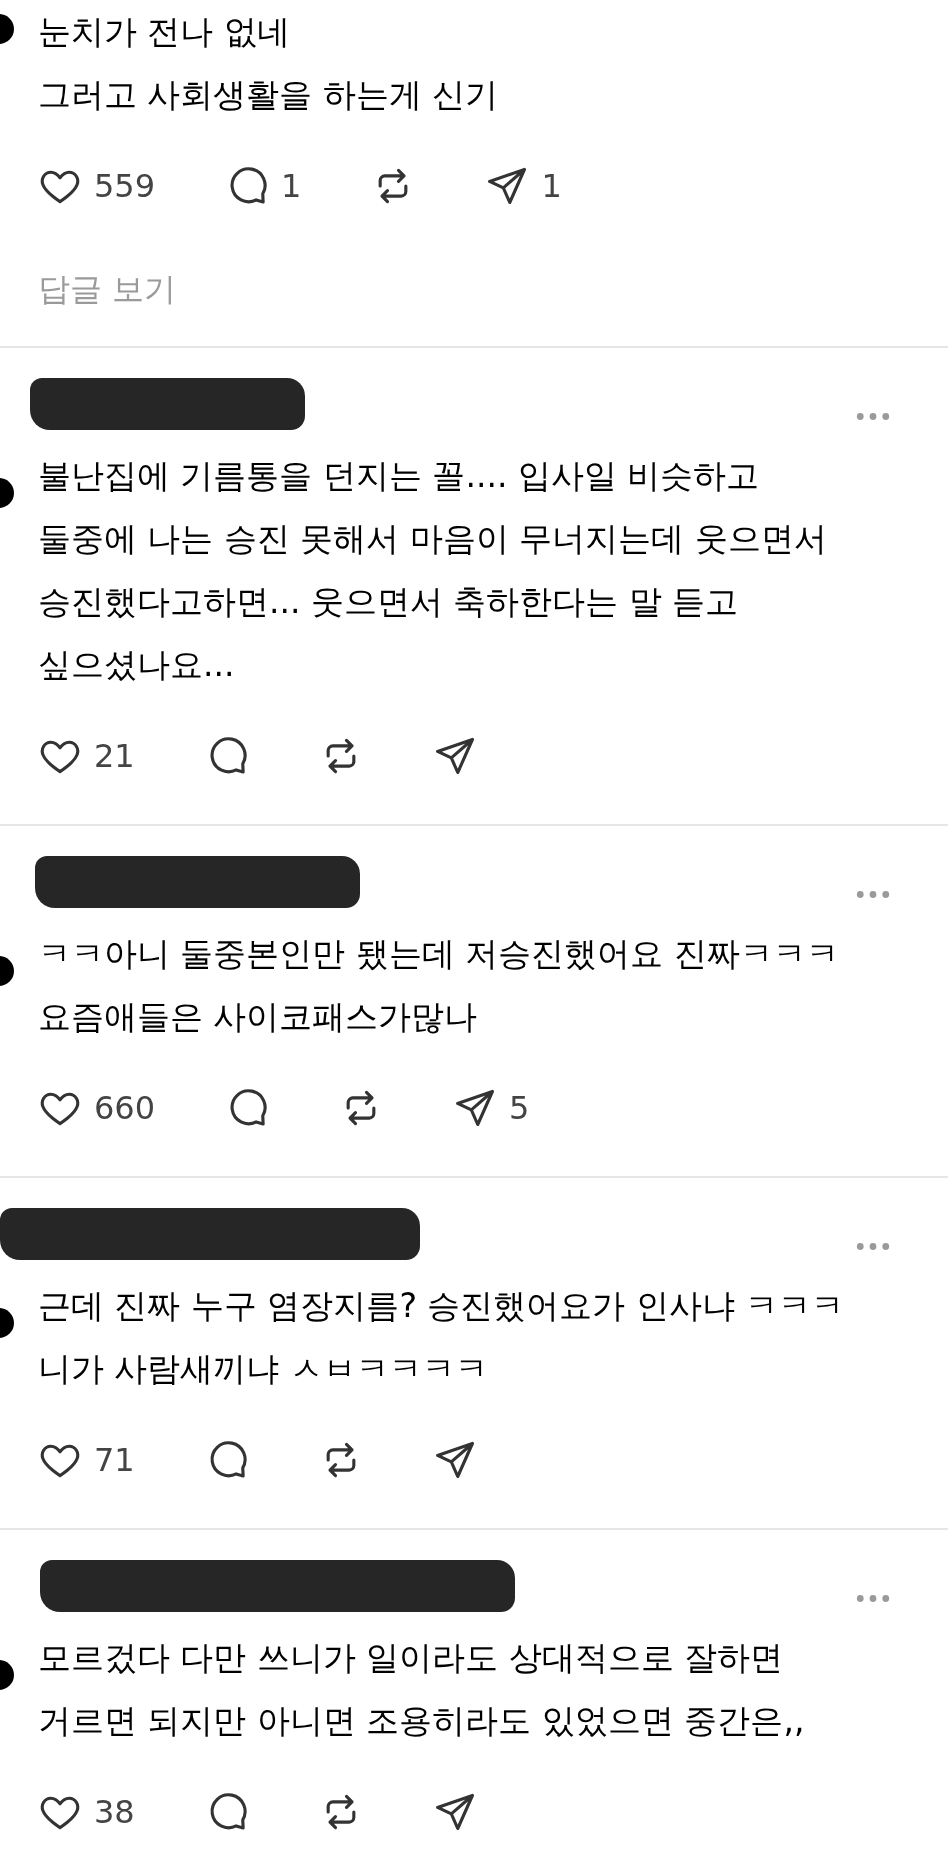  I want to click on comment-text: 불난집에 기름통을 던지는 꼴.... 입사일 비슷하고, so click(399, 476).